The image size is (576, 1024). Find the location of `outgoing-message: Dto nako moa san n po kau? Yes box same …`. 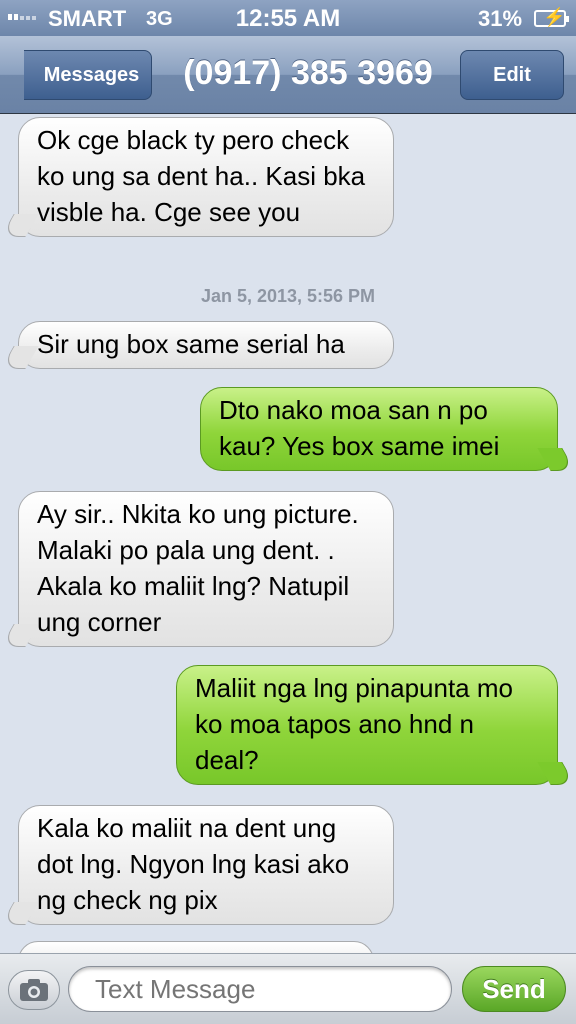

outgoing-message: Dto nako moa san n po kau? Yes box same … is located at coordinates (379, 429).